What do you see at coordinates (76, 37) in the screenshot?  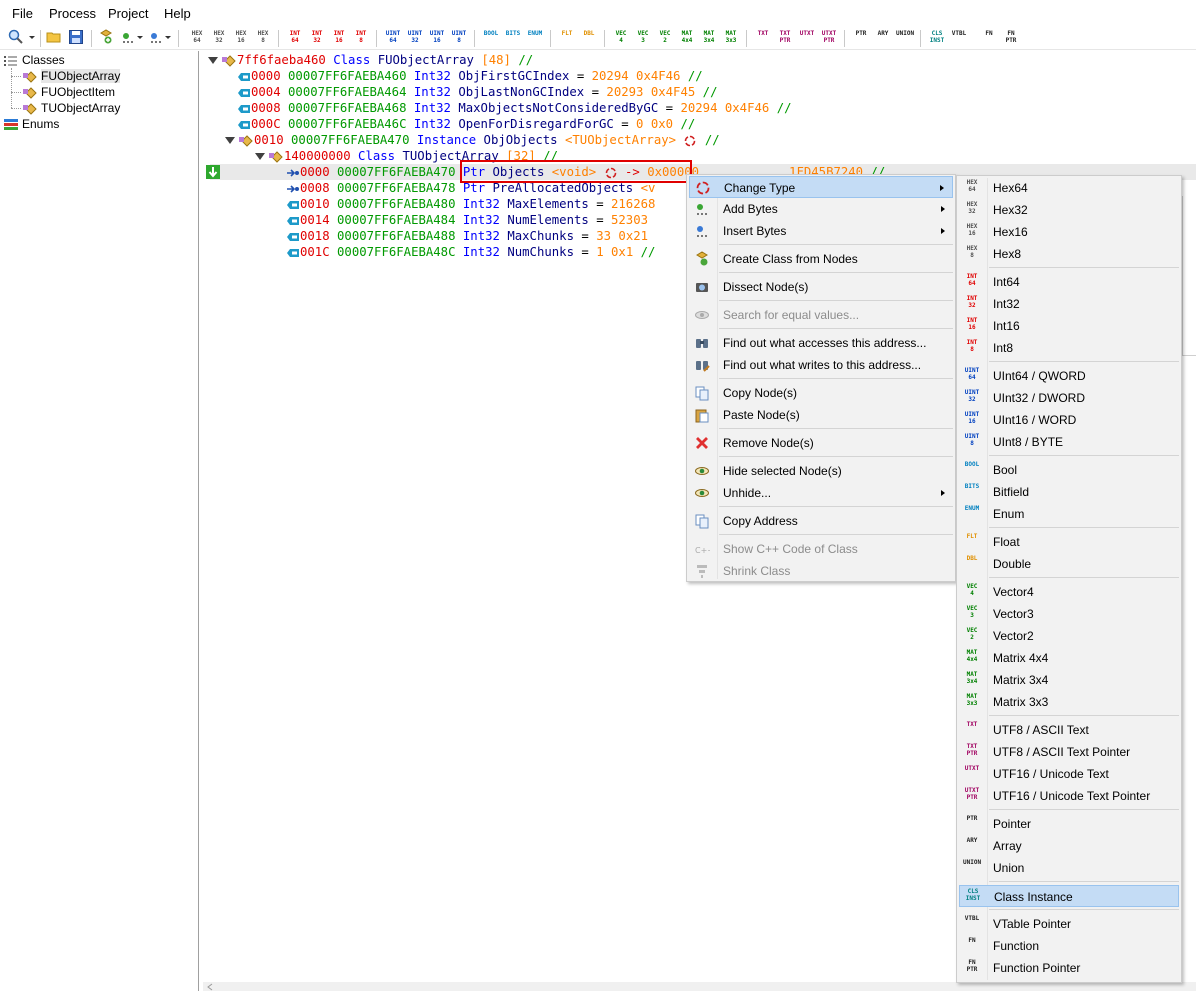 I see `save-icon` at bounding box center [76, 37].